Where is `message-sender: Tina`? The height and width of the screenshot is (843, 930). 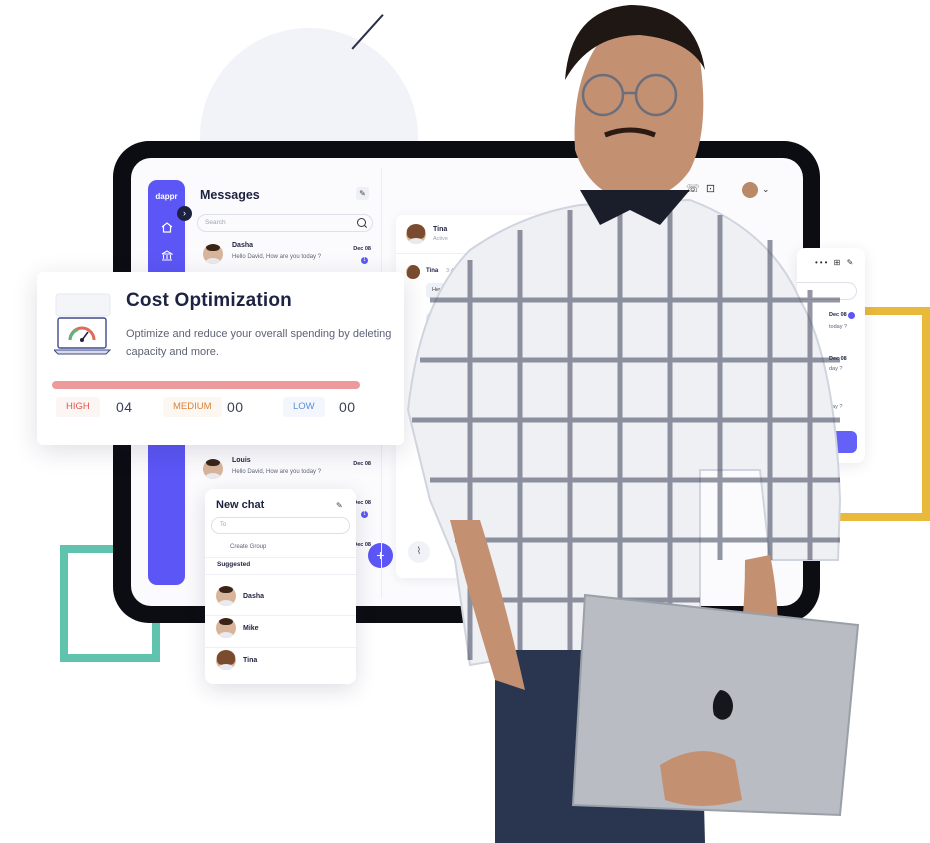 message-sender: Tina is located at coordinates (432, 271).